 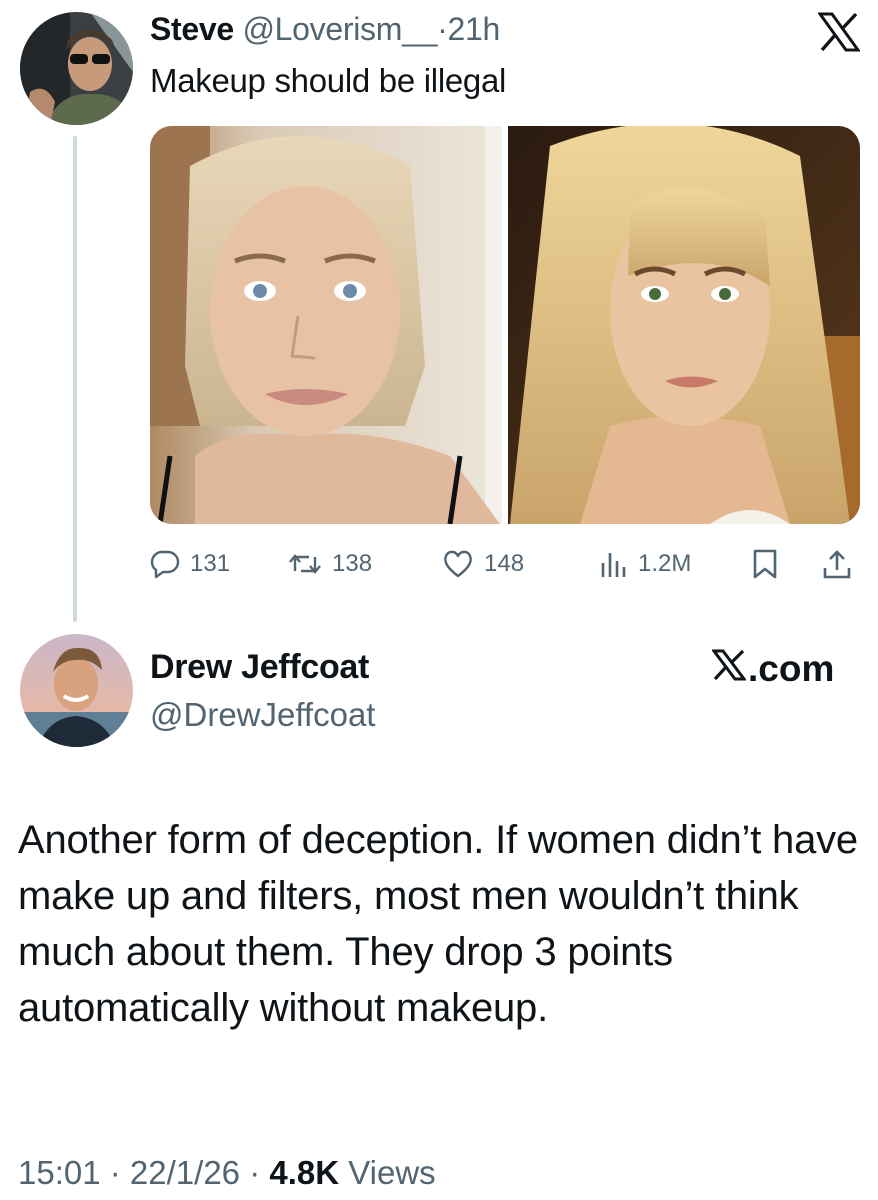 What do you see at coordinates (352, 563) in the screenshot?
I see `repost-count: 138` at bounding box center [352, 563].